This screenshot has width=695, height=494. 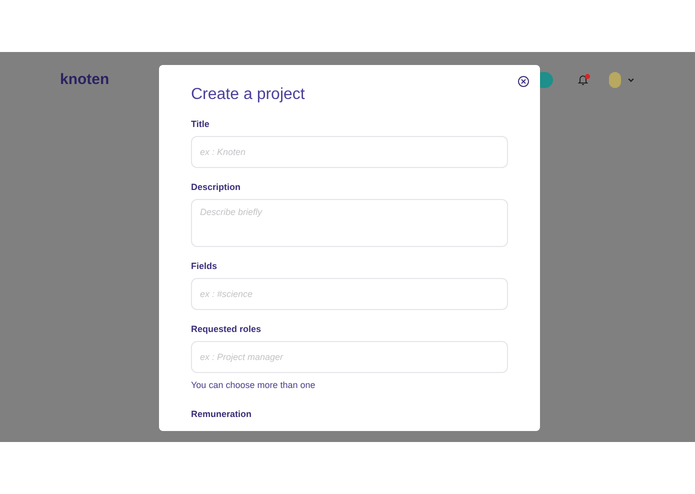 I want to click on logo: knoten, so click(x=85, y=80).